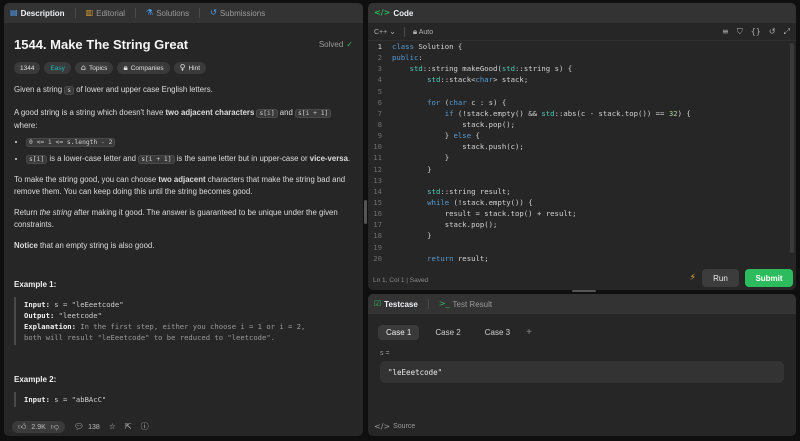 The height and width of the screenshot is (441, 800). Describe the element at coordinates (377, 180) in the screenshot. I see `line-number: 13` at that location.